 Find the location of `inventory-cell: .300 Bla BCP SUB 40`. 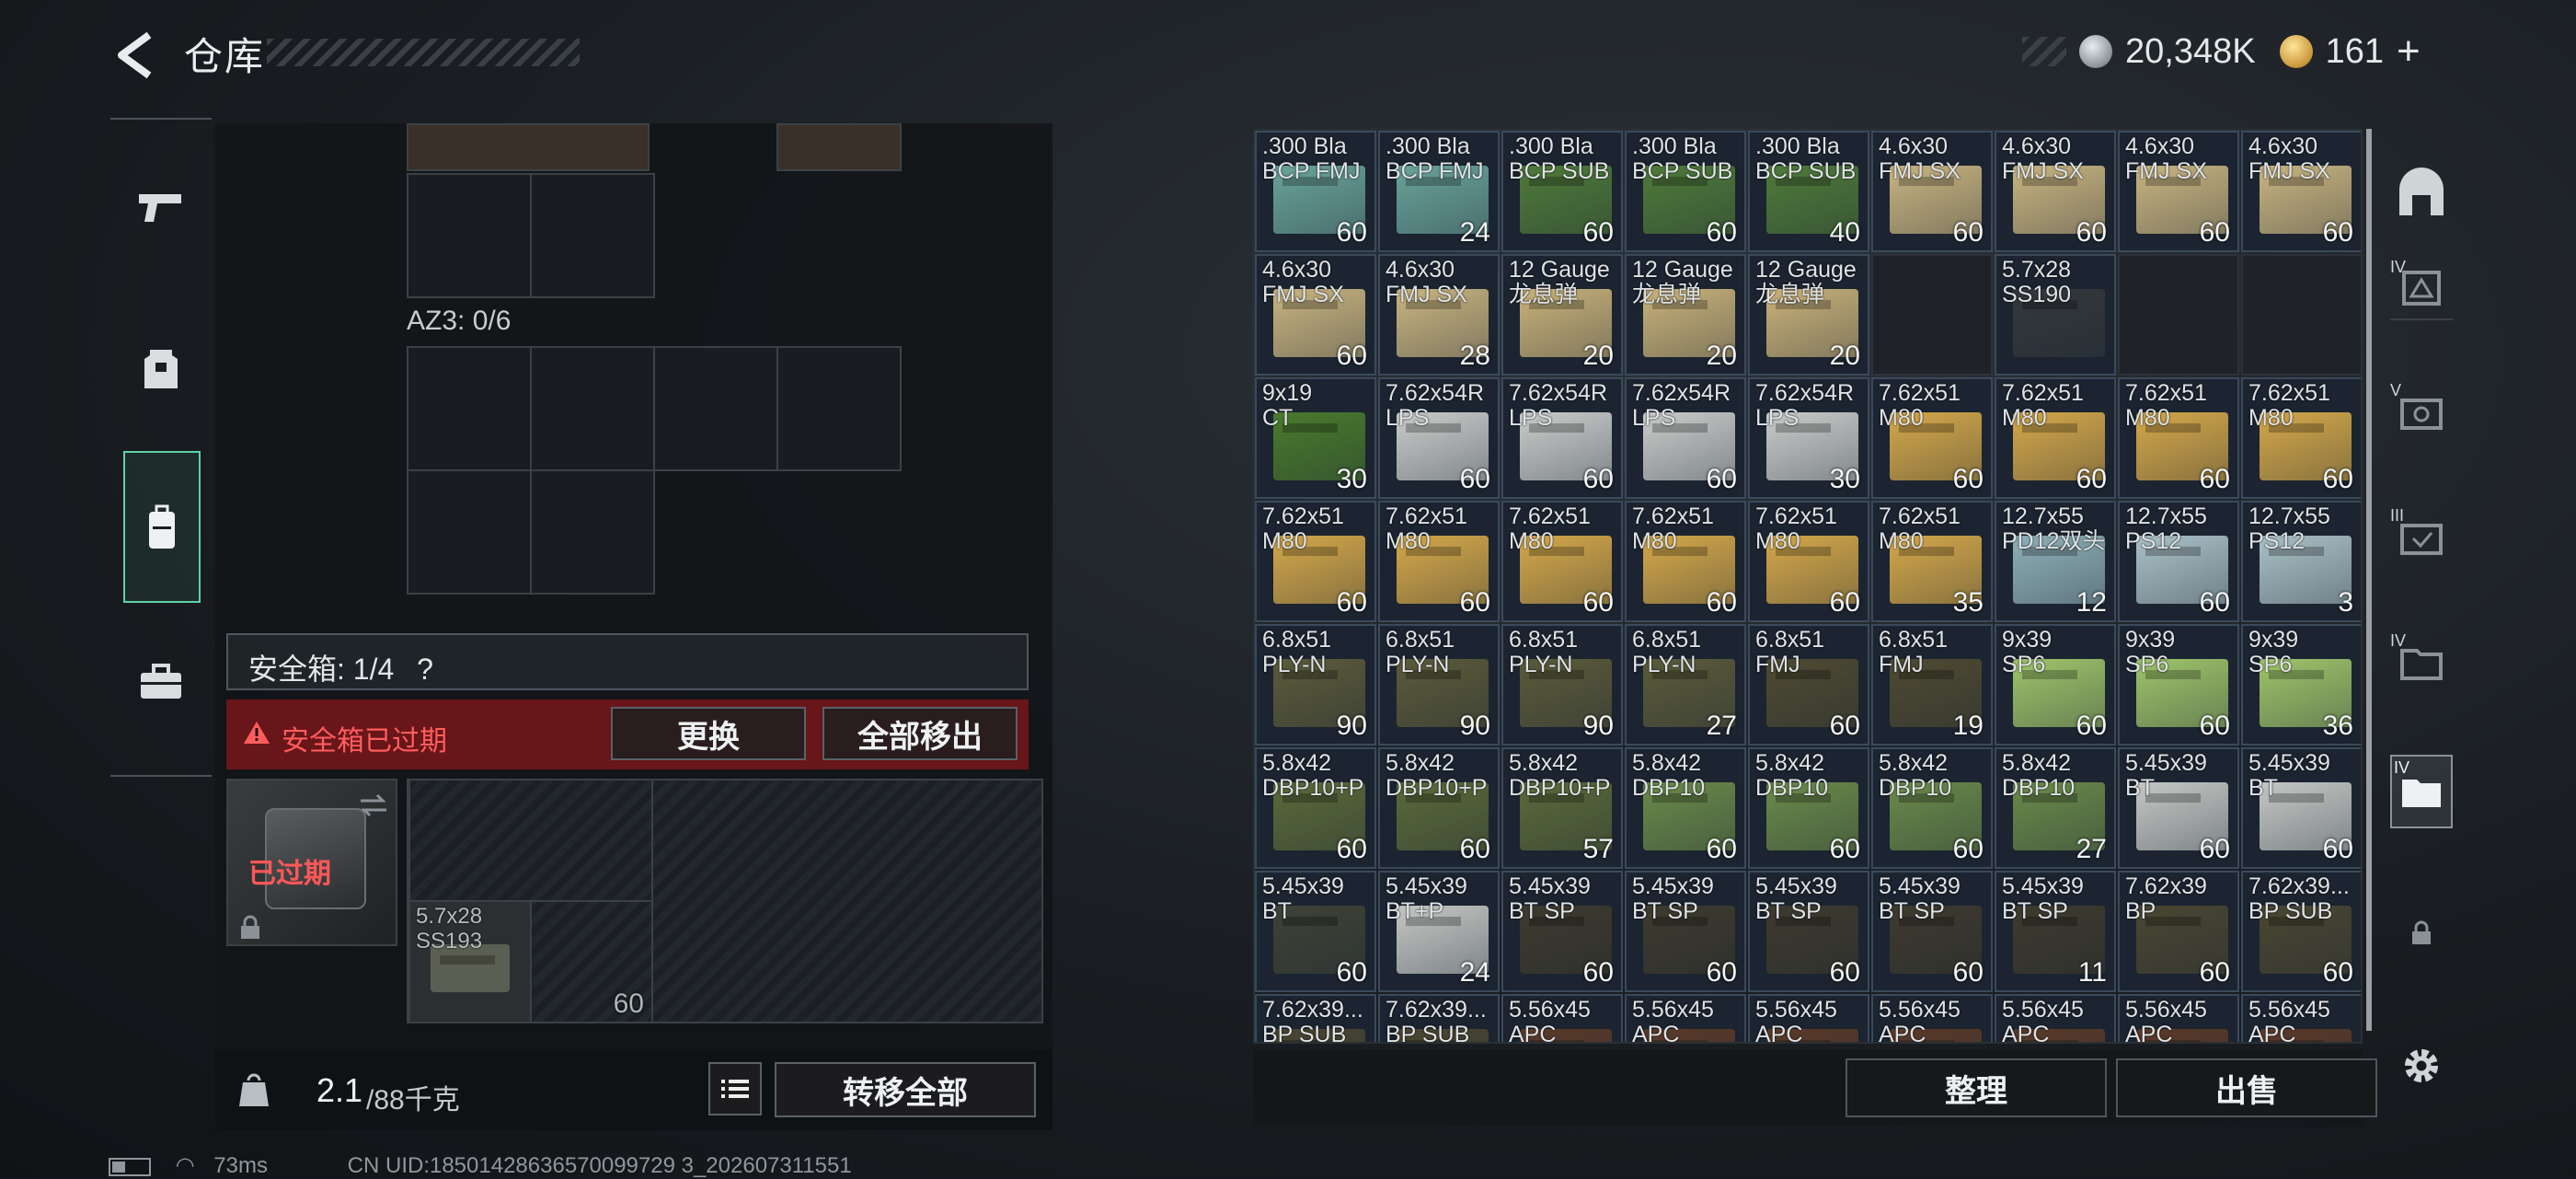

inventory-cell: .300 Bla BCP SUB 40 is located at coordinates (1808, 192).